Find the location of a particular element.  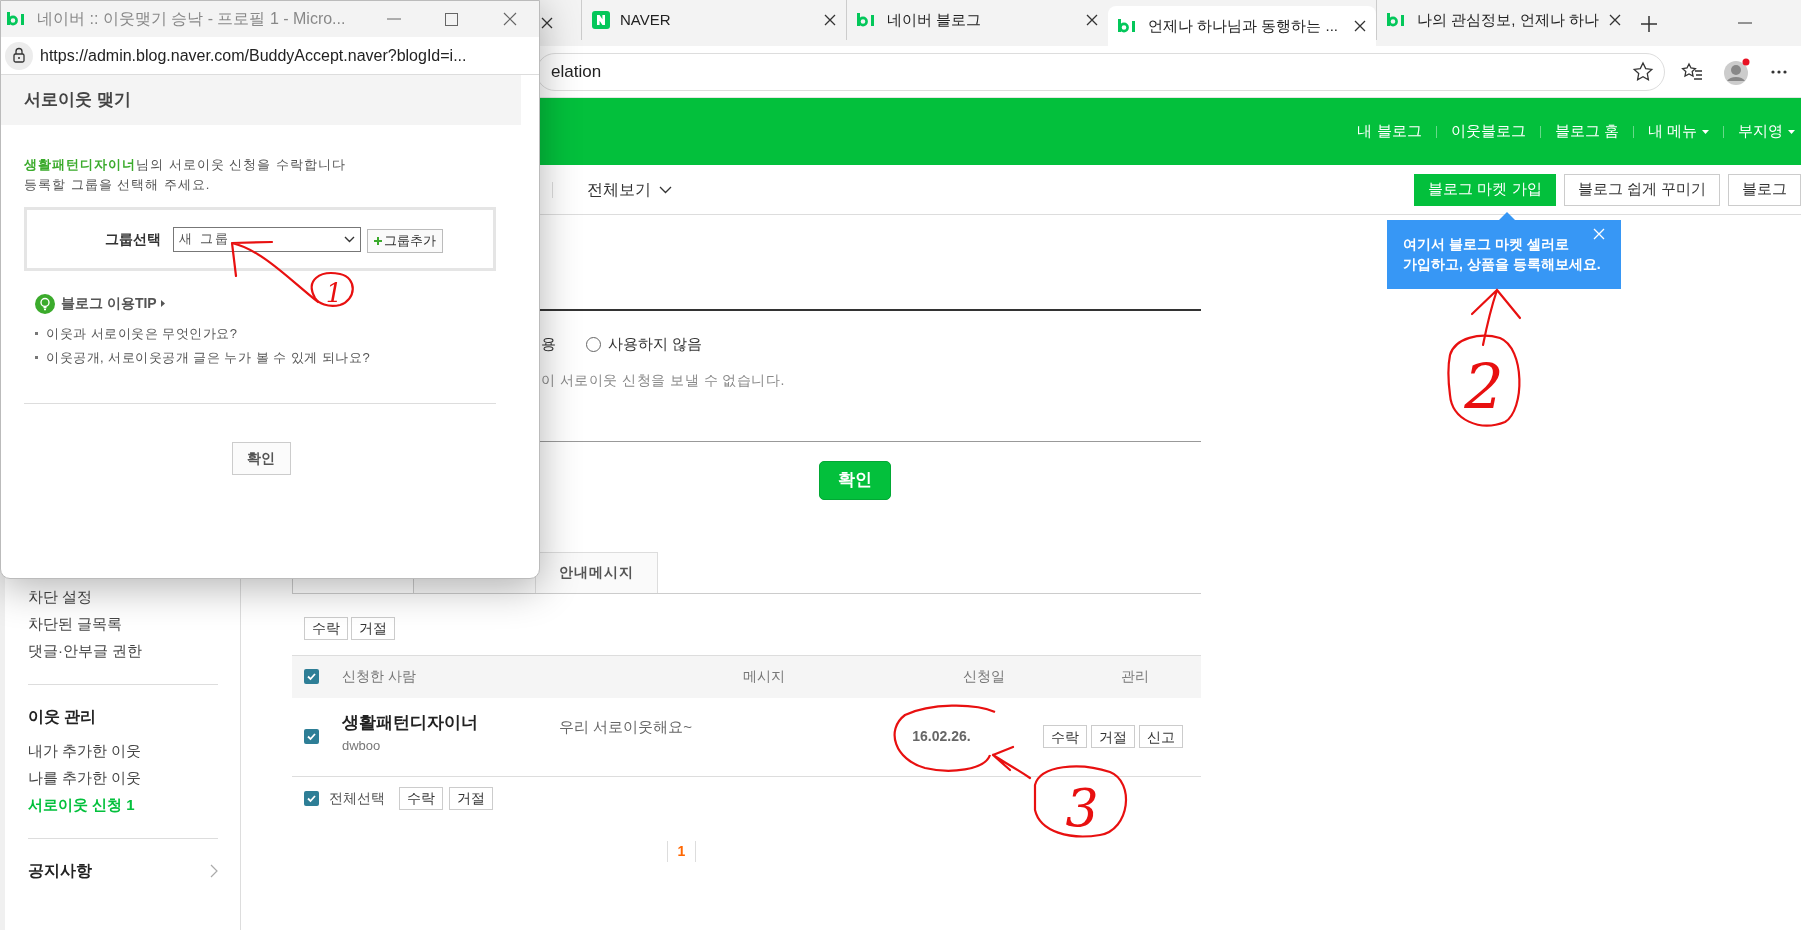

sidebar-link: 차단 설정 is located at coordinates (123, 596).